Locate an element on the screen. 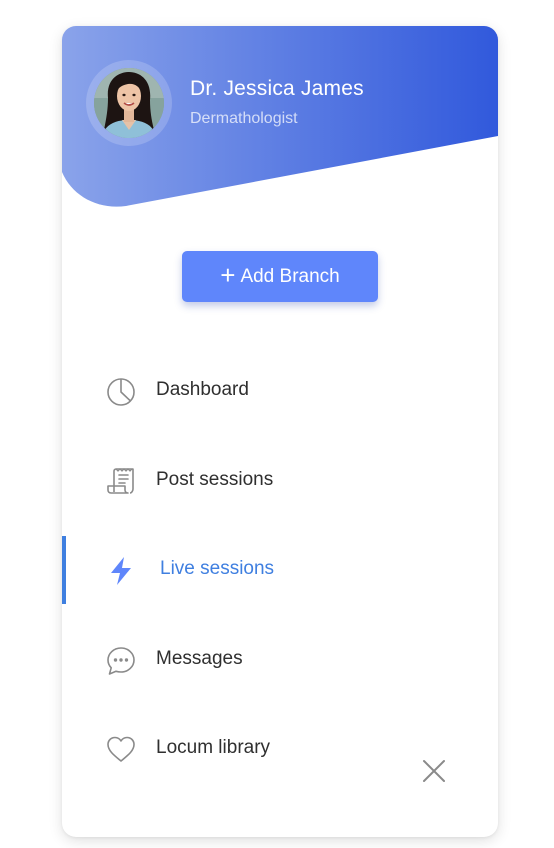  lightning-icon is located at coordinates (121, 571).